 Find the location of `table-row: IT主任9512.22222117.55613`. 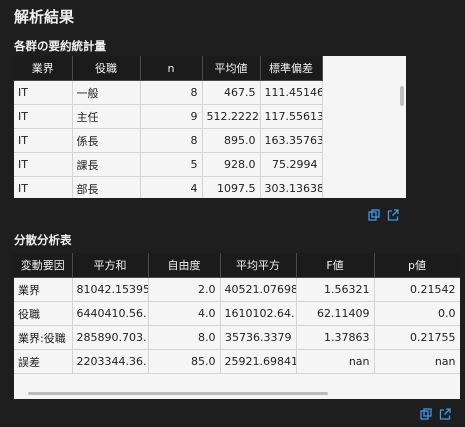

table-row: IT主任9512.22222117.55613 is located at coordinates (168, 116).